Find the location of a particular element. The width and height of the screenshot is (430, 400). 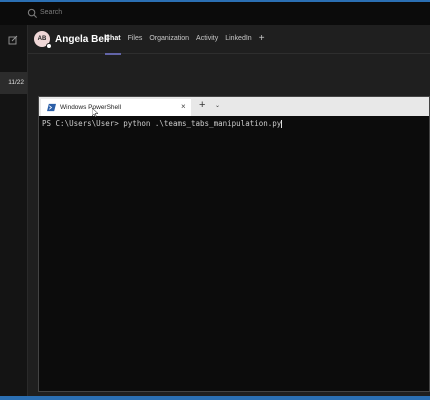

tab-linkedin: LinkedIn is located at coordinates (238, 39).